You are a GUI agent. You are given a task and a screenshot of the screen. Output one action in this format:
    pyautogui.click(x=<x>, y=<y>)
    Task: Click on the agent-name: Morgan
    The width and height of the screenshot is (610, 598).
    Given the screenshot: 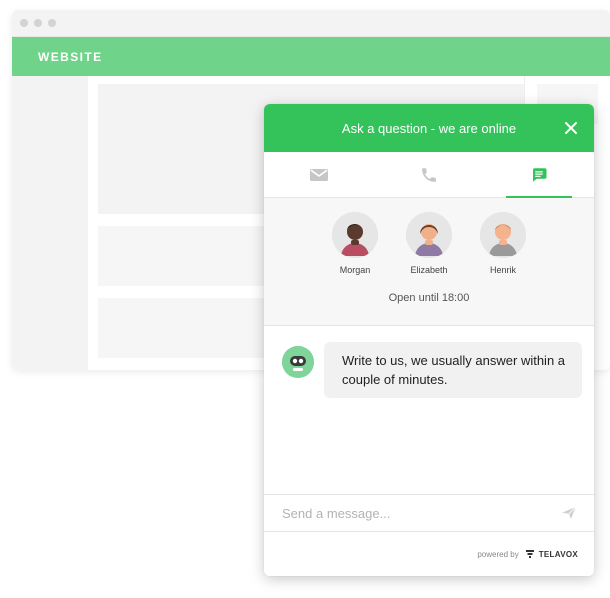 What is the action you would take?
    pyautogui.click(x=355, y=270)
    